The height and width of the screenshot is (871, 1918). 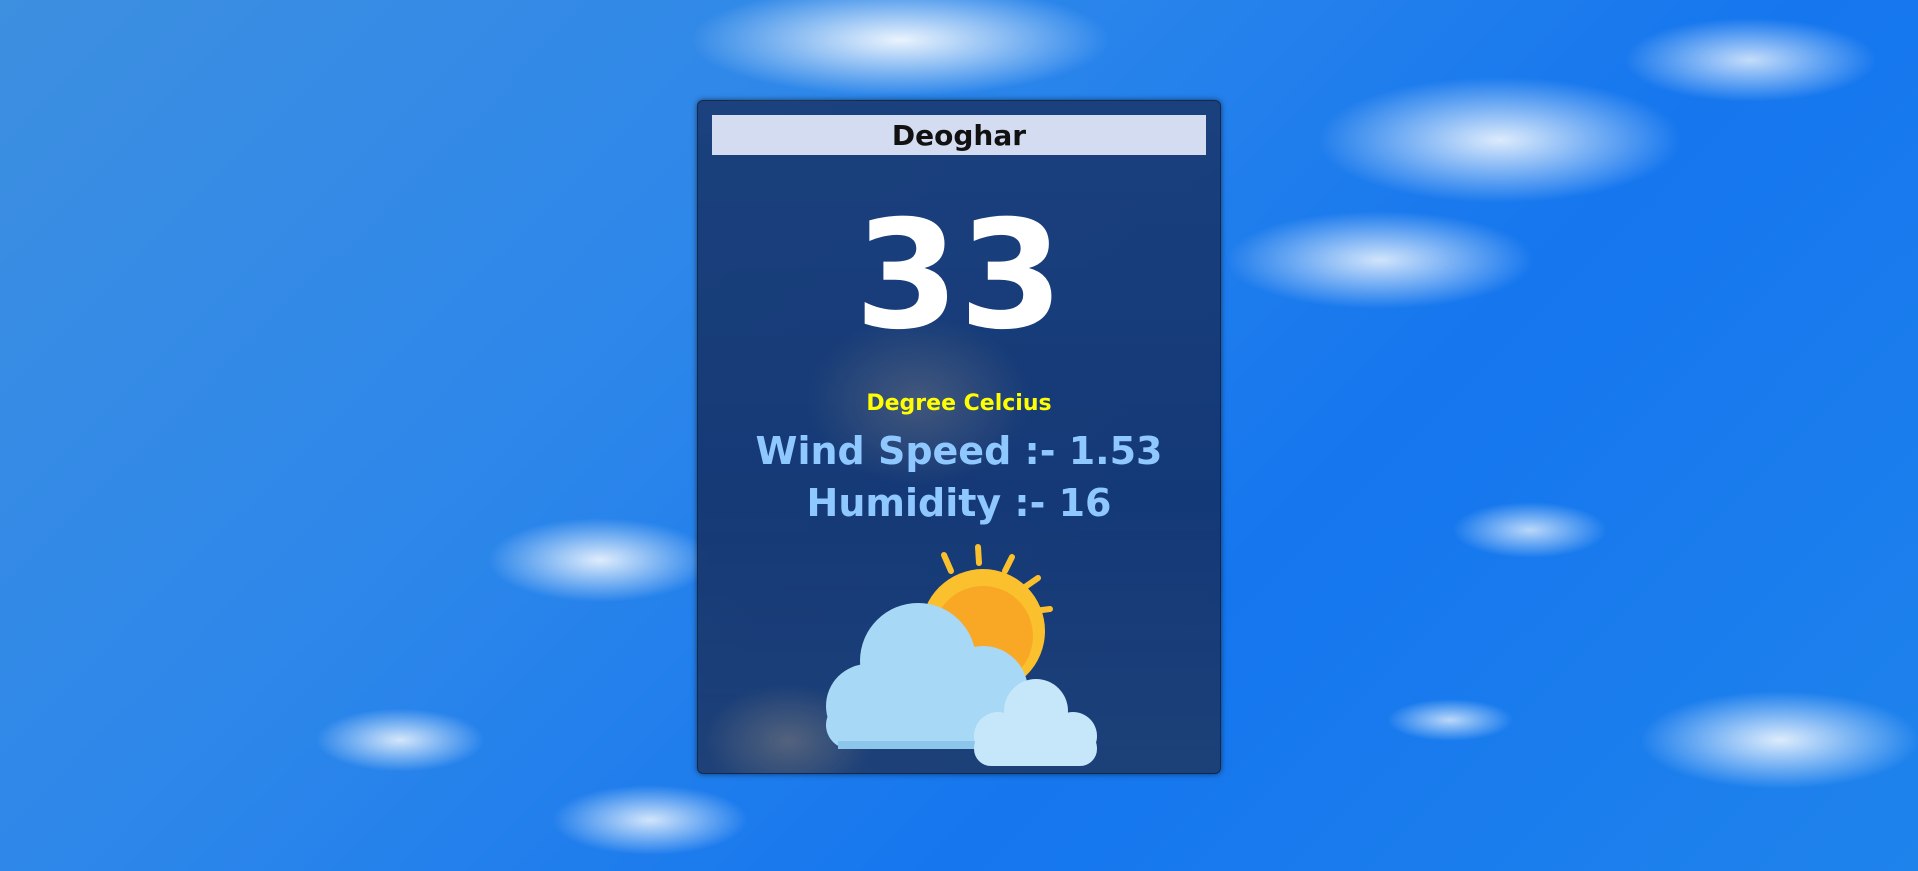 I want to click on city-name: Deoghar, so click(x=959, y=135).